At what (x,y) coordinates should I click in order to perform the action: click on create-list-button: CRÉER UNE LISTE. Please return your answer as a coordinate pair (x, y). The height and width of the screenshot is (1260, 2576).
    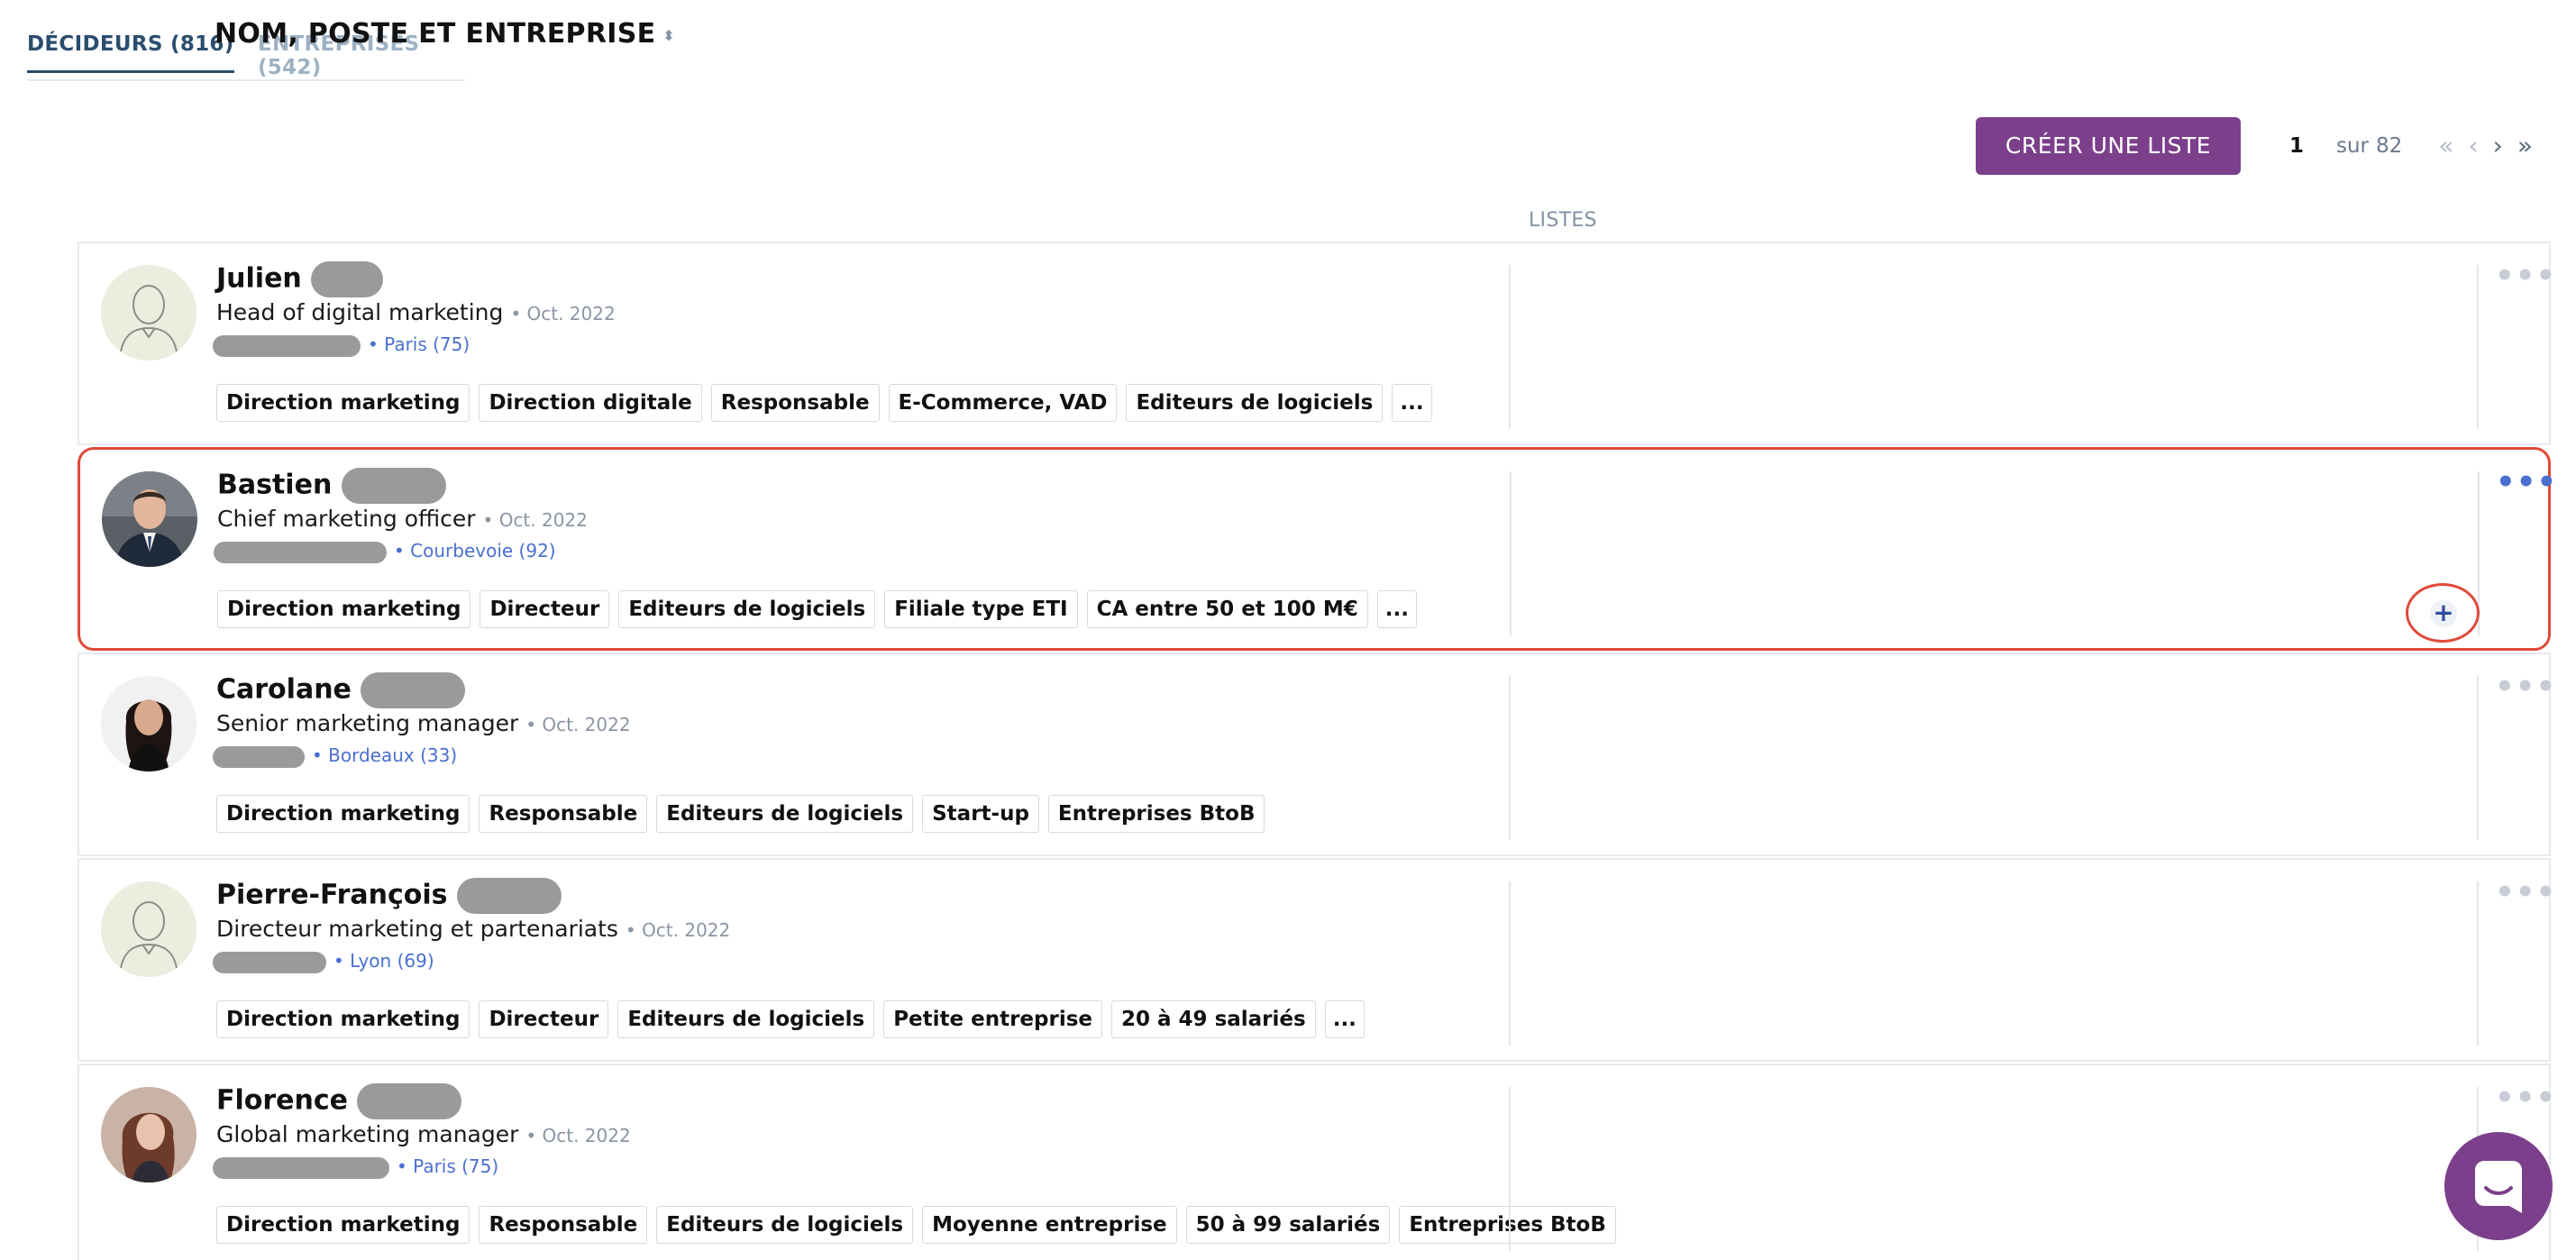
    Looking at the image, I should click on (2109, 146).